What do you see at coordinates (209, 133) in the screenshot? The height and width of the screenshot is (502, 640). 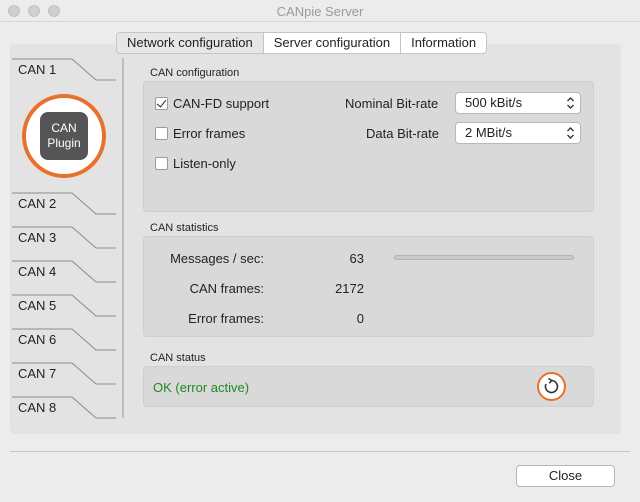 I see `error-frames-label: Error frames` at bounding box center [209, 133].